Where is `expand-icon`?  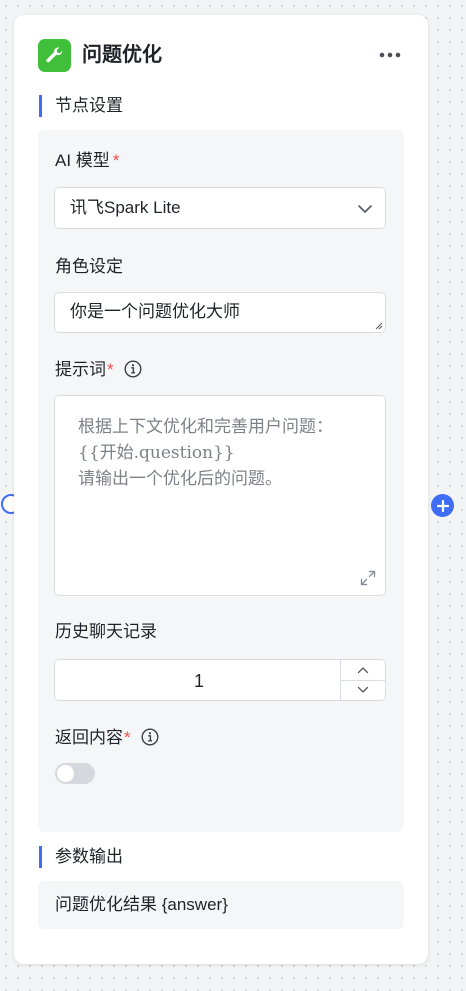
expand-icon is located at coordinates (368, 578).